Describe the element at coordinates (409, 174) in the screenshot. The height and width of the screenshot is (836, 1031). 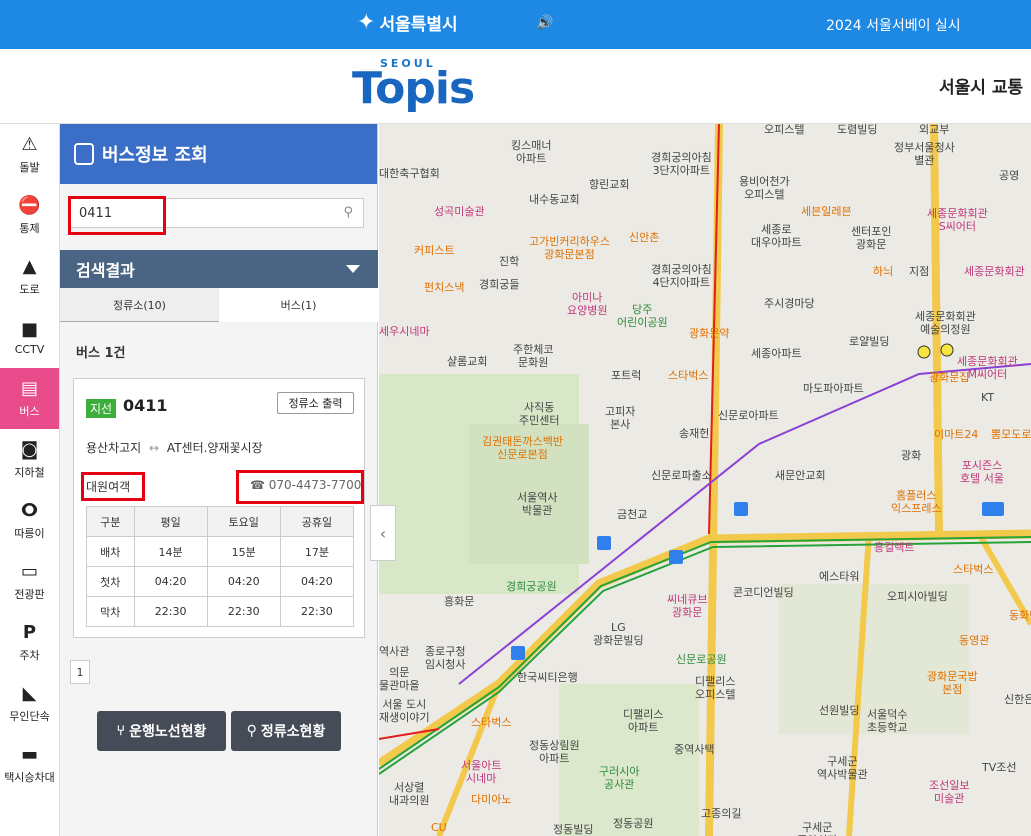
I see `map-place-label: 대한축구협회` at that location.